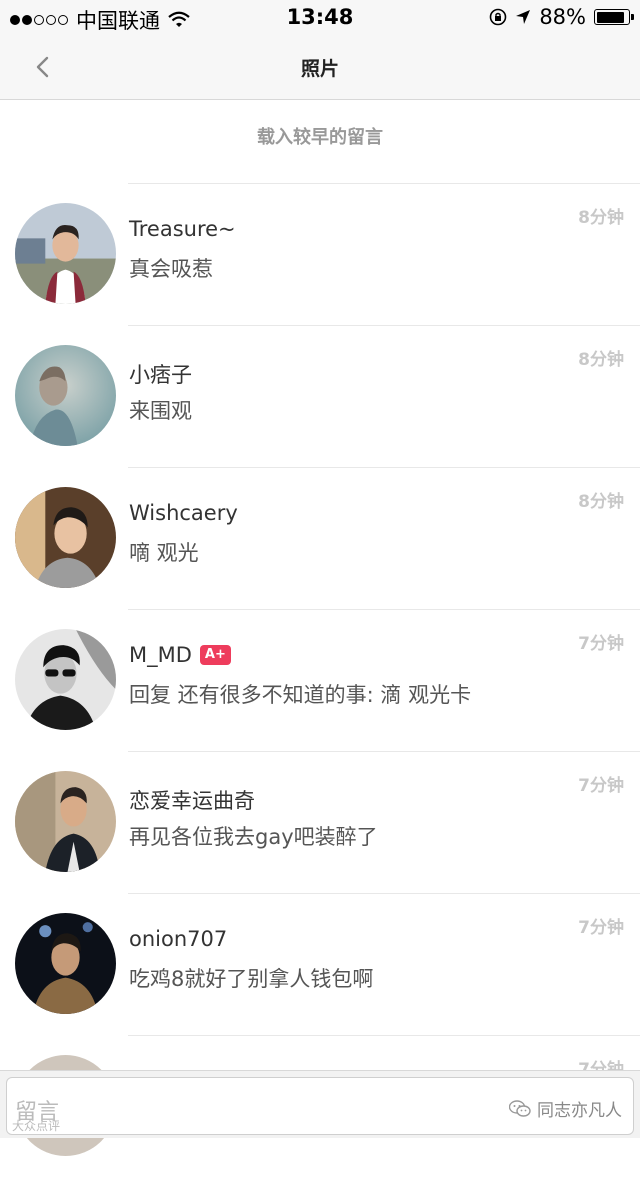  What do you see at coordinates (320, 254) in the screenshot?
I see `comment-row: Treasure~ 真会吸惹 8分钟` at bounding box center [320, 254].